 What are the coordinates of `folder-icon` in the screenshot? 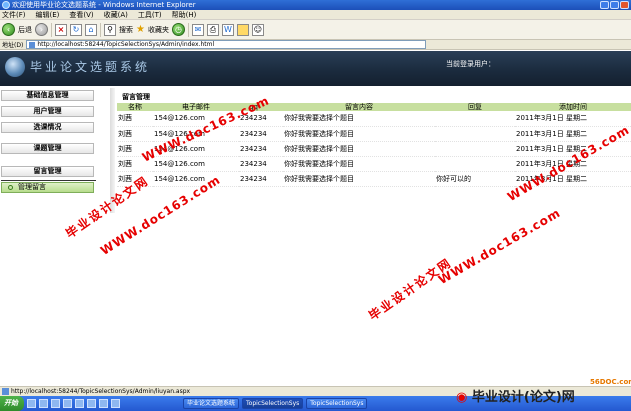 It's located at (242, 29).